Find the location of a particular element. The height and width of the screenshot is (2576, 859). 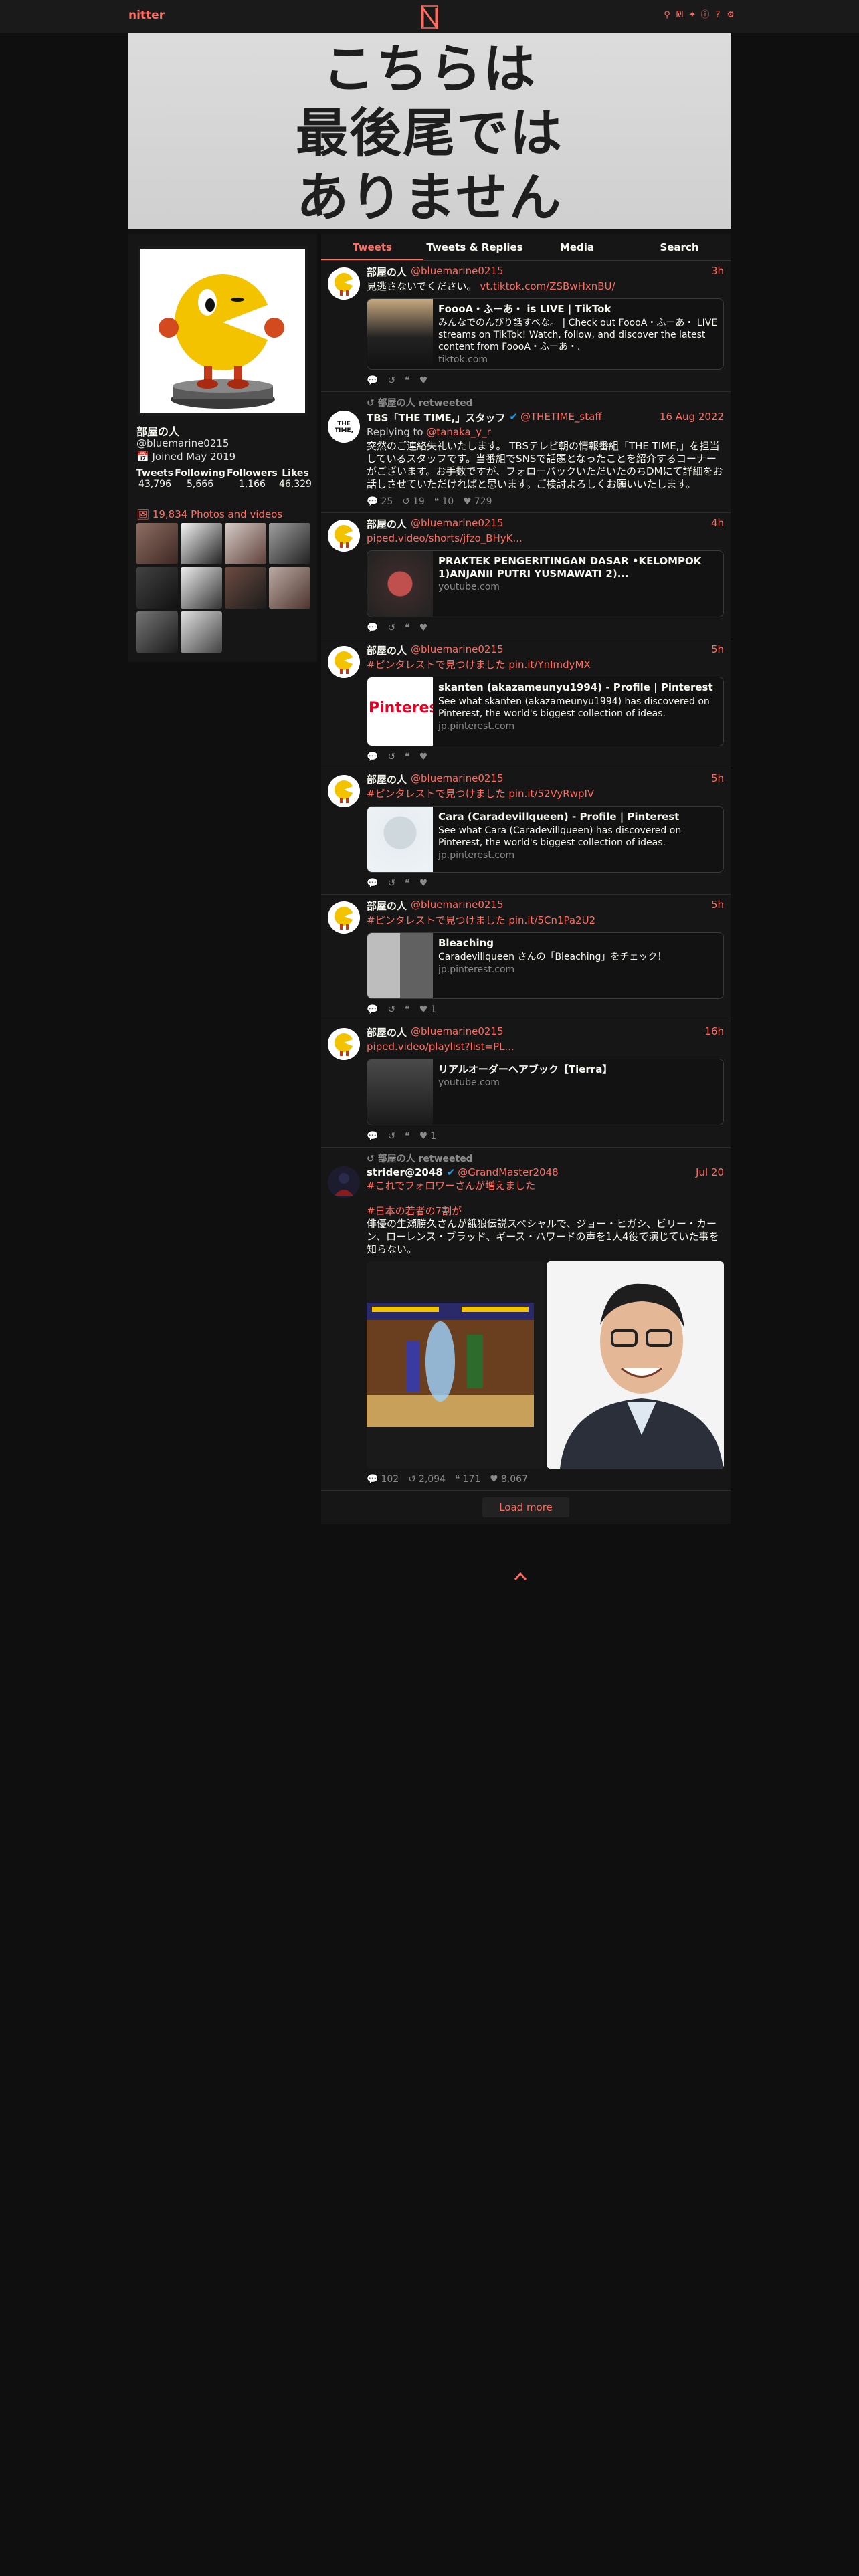

tweet-date: 3h is located at coordinates (718, 272).